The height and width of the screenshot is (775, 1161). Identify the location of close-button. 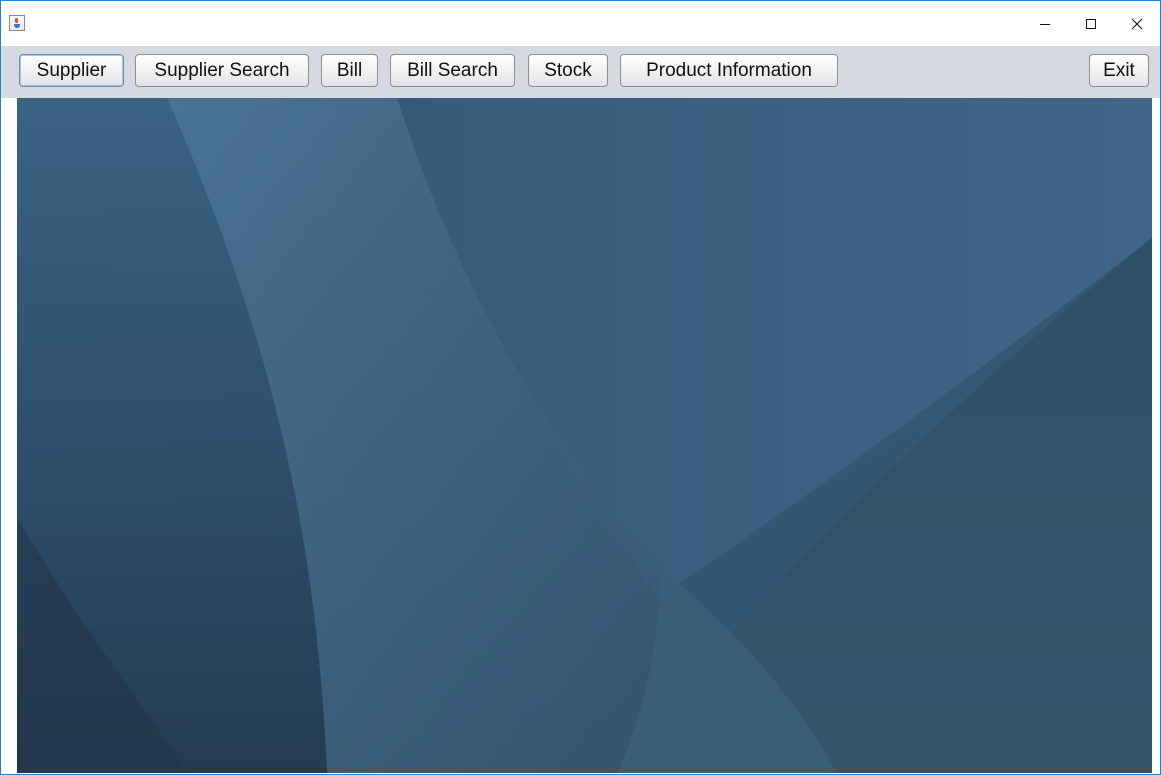
(1137, 23).